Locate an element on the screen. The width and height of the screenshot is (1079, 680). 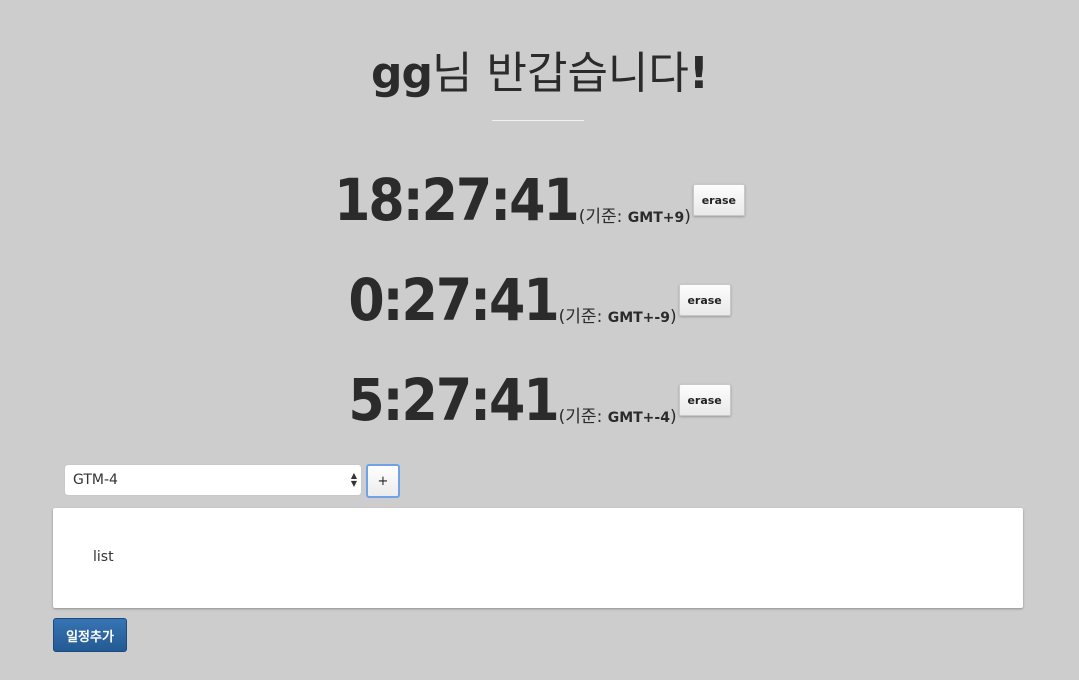
greeting-title: gg님 반갑습니다! is located at coordinates (539, 74).